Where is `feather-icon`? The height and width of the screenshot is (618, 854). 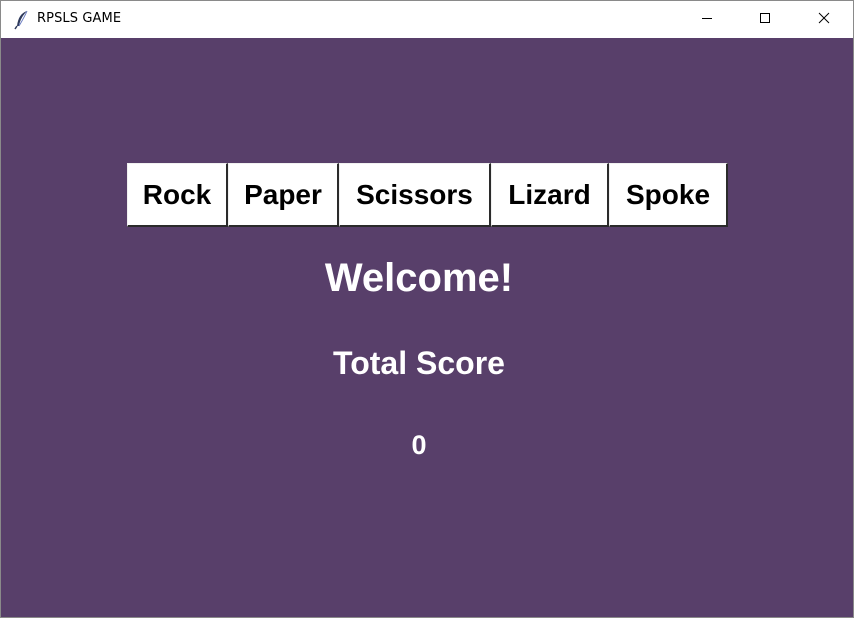 feather-icon is located at coordinates (22, 20).